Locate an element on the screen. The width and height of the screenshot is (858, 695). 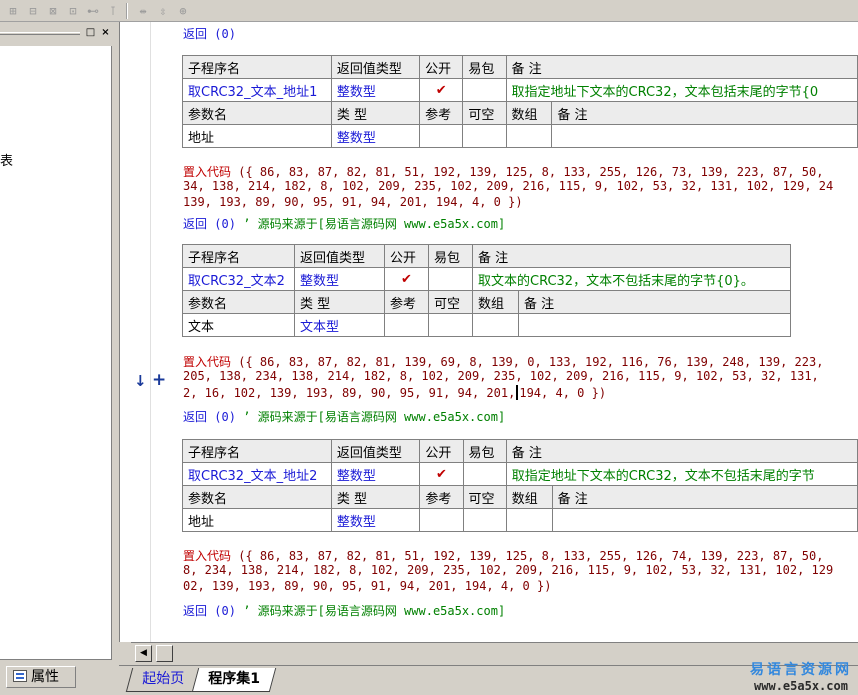
equal-width-icon: ⊷ is located at coordinates (93, 11).